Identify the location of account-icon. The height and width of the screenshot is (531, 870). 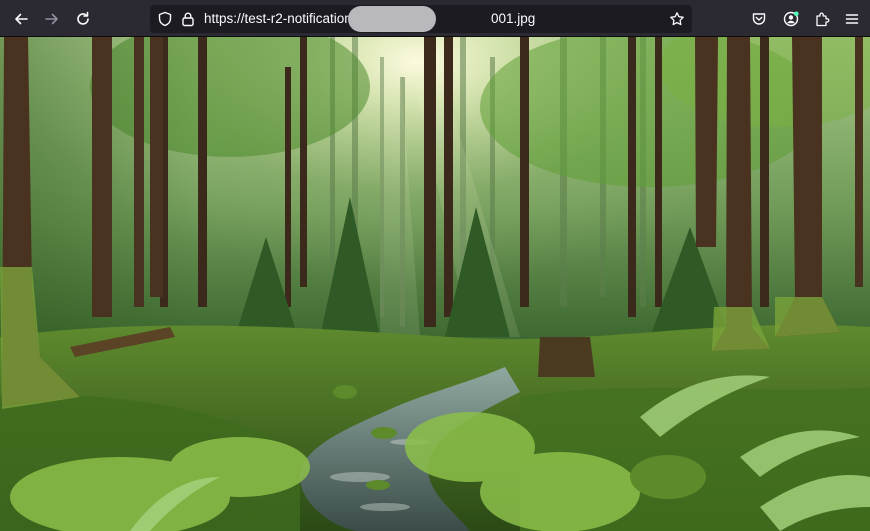
(791, 19).